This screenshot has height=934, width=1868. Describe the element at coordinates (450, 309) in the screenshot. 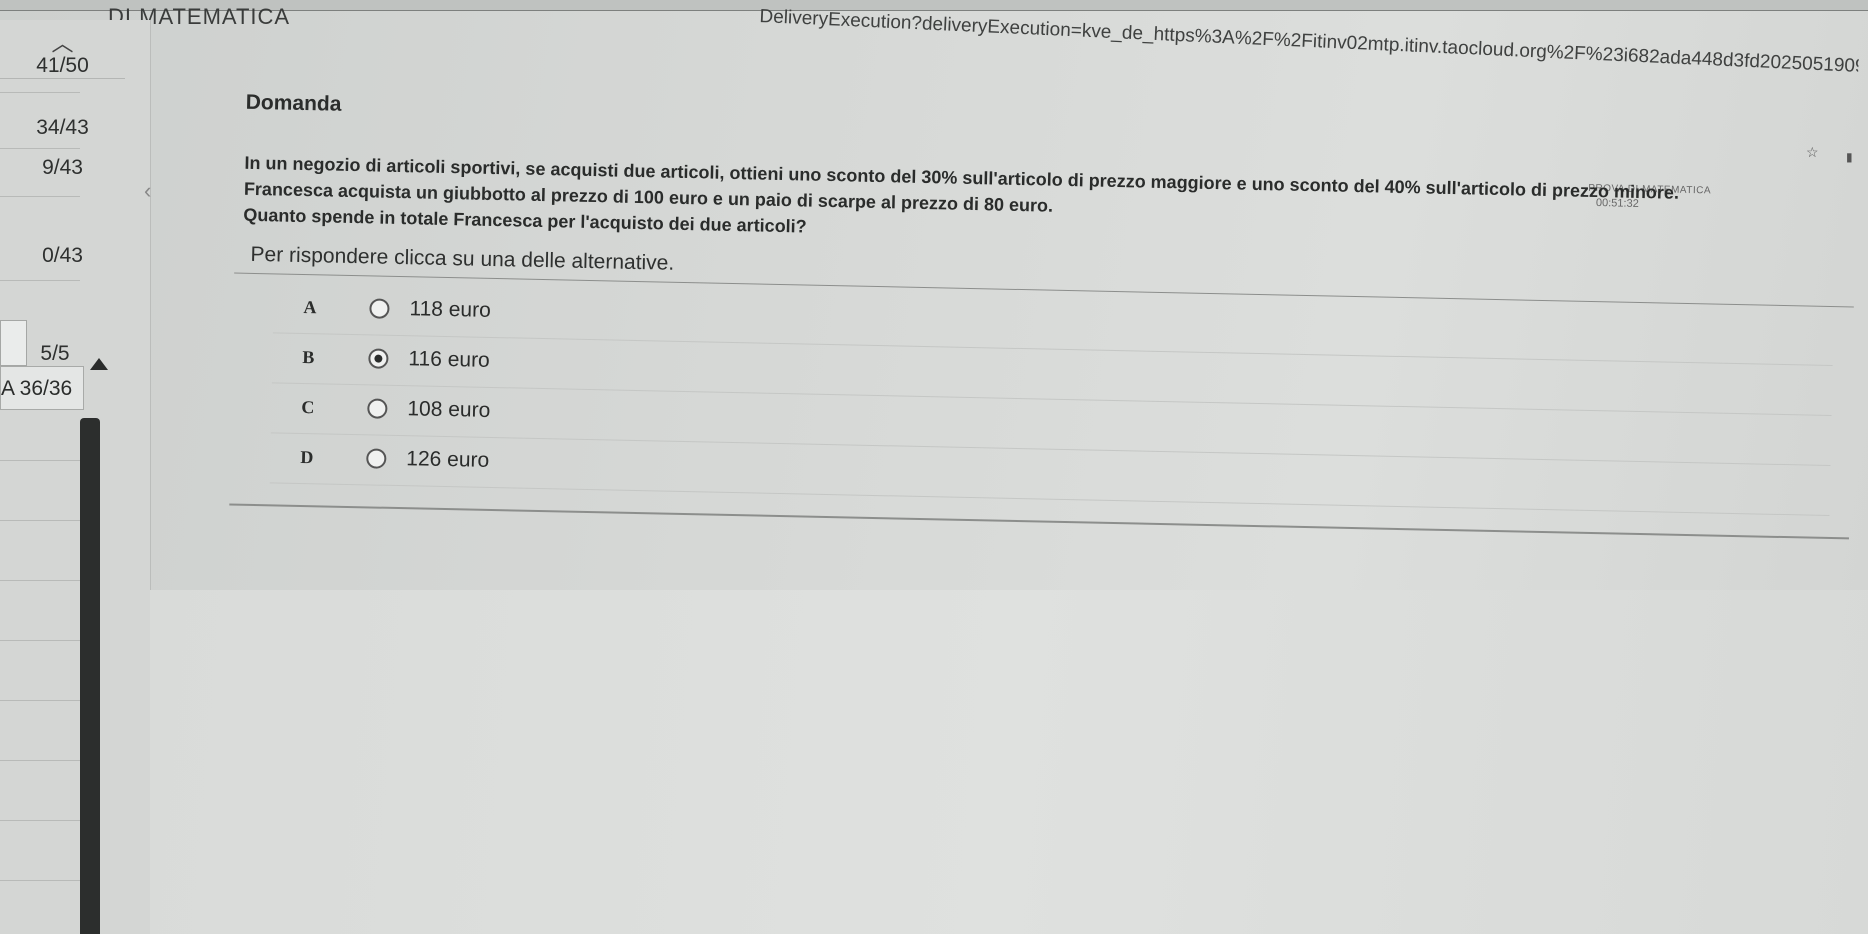

I see `choice-label: 118 euro` at that location.